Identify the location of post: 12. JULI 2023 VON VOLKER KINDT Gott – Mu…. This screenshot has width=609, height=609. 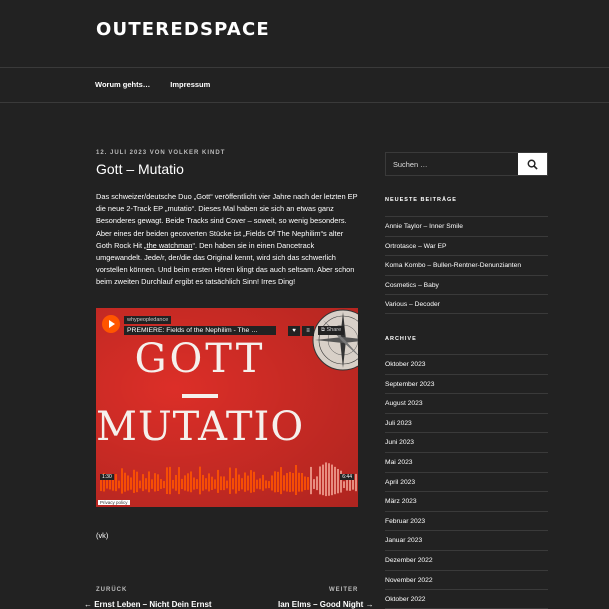
(227, 219).